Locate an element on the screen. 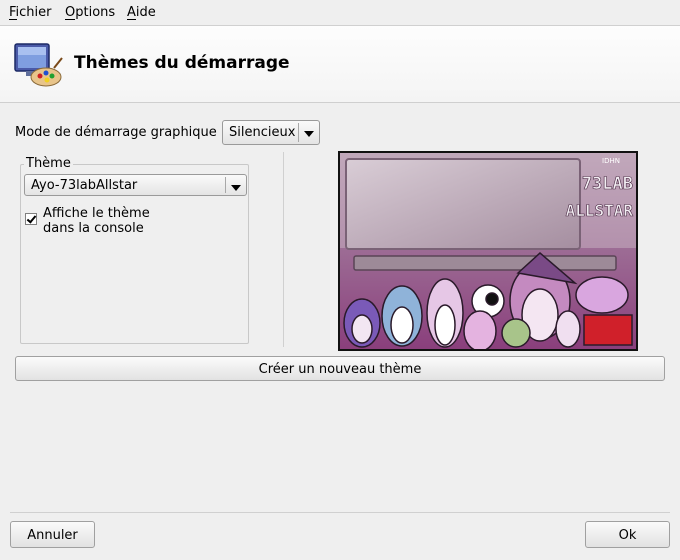  menu-aide: Aide is located at coordinates (141, 12).